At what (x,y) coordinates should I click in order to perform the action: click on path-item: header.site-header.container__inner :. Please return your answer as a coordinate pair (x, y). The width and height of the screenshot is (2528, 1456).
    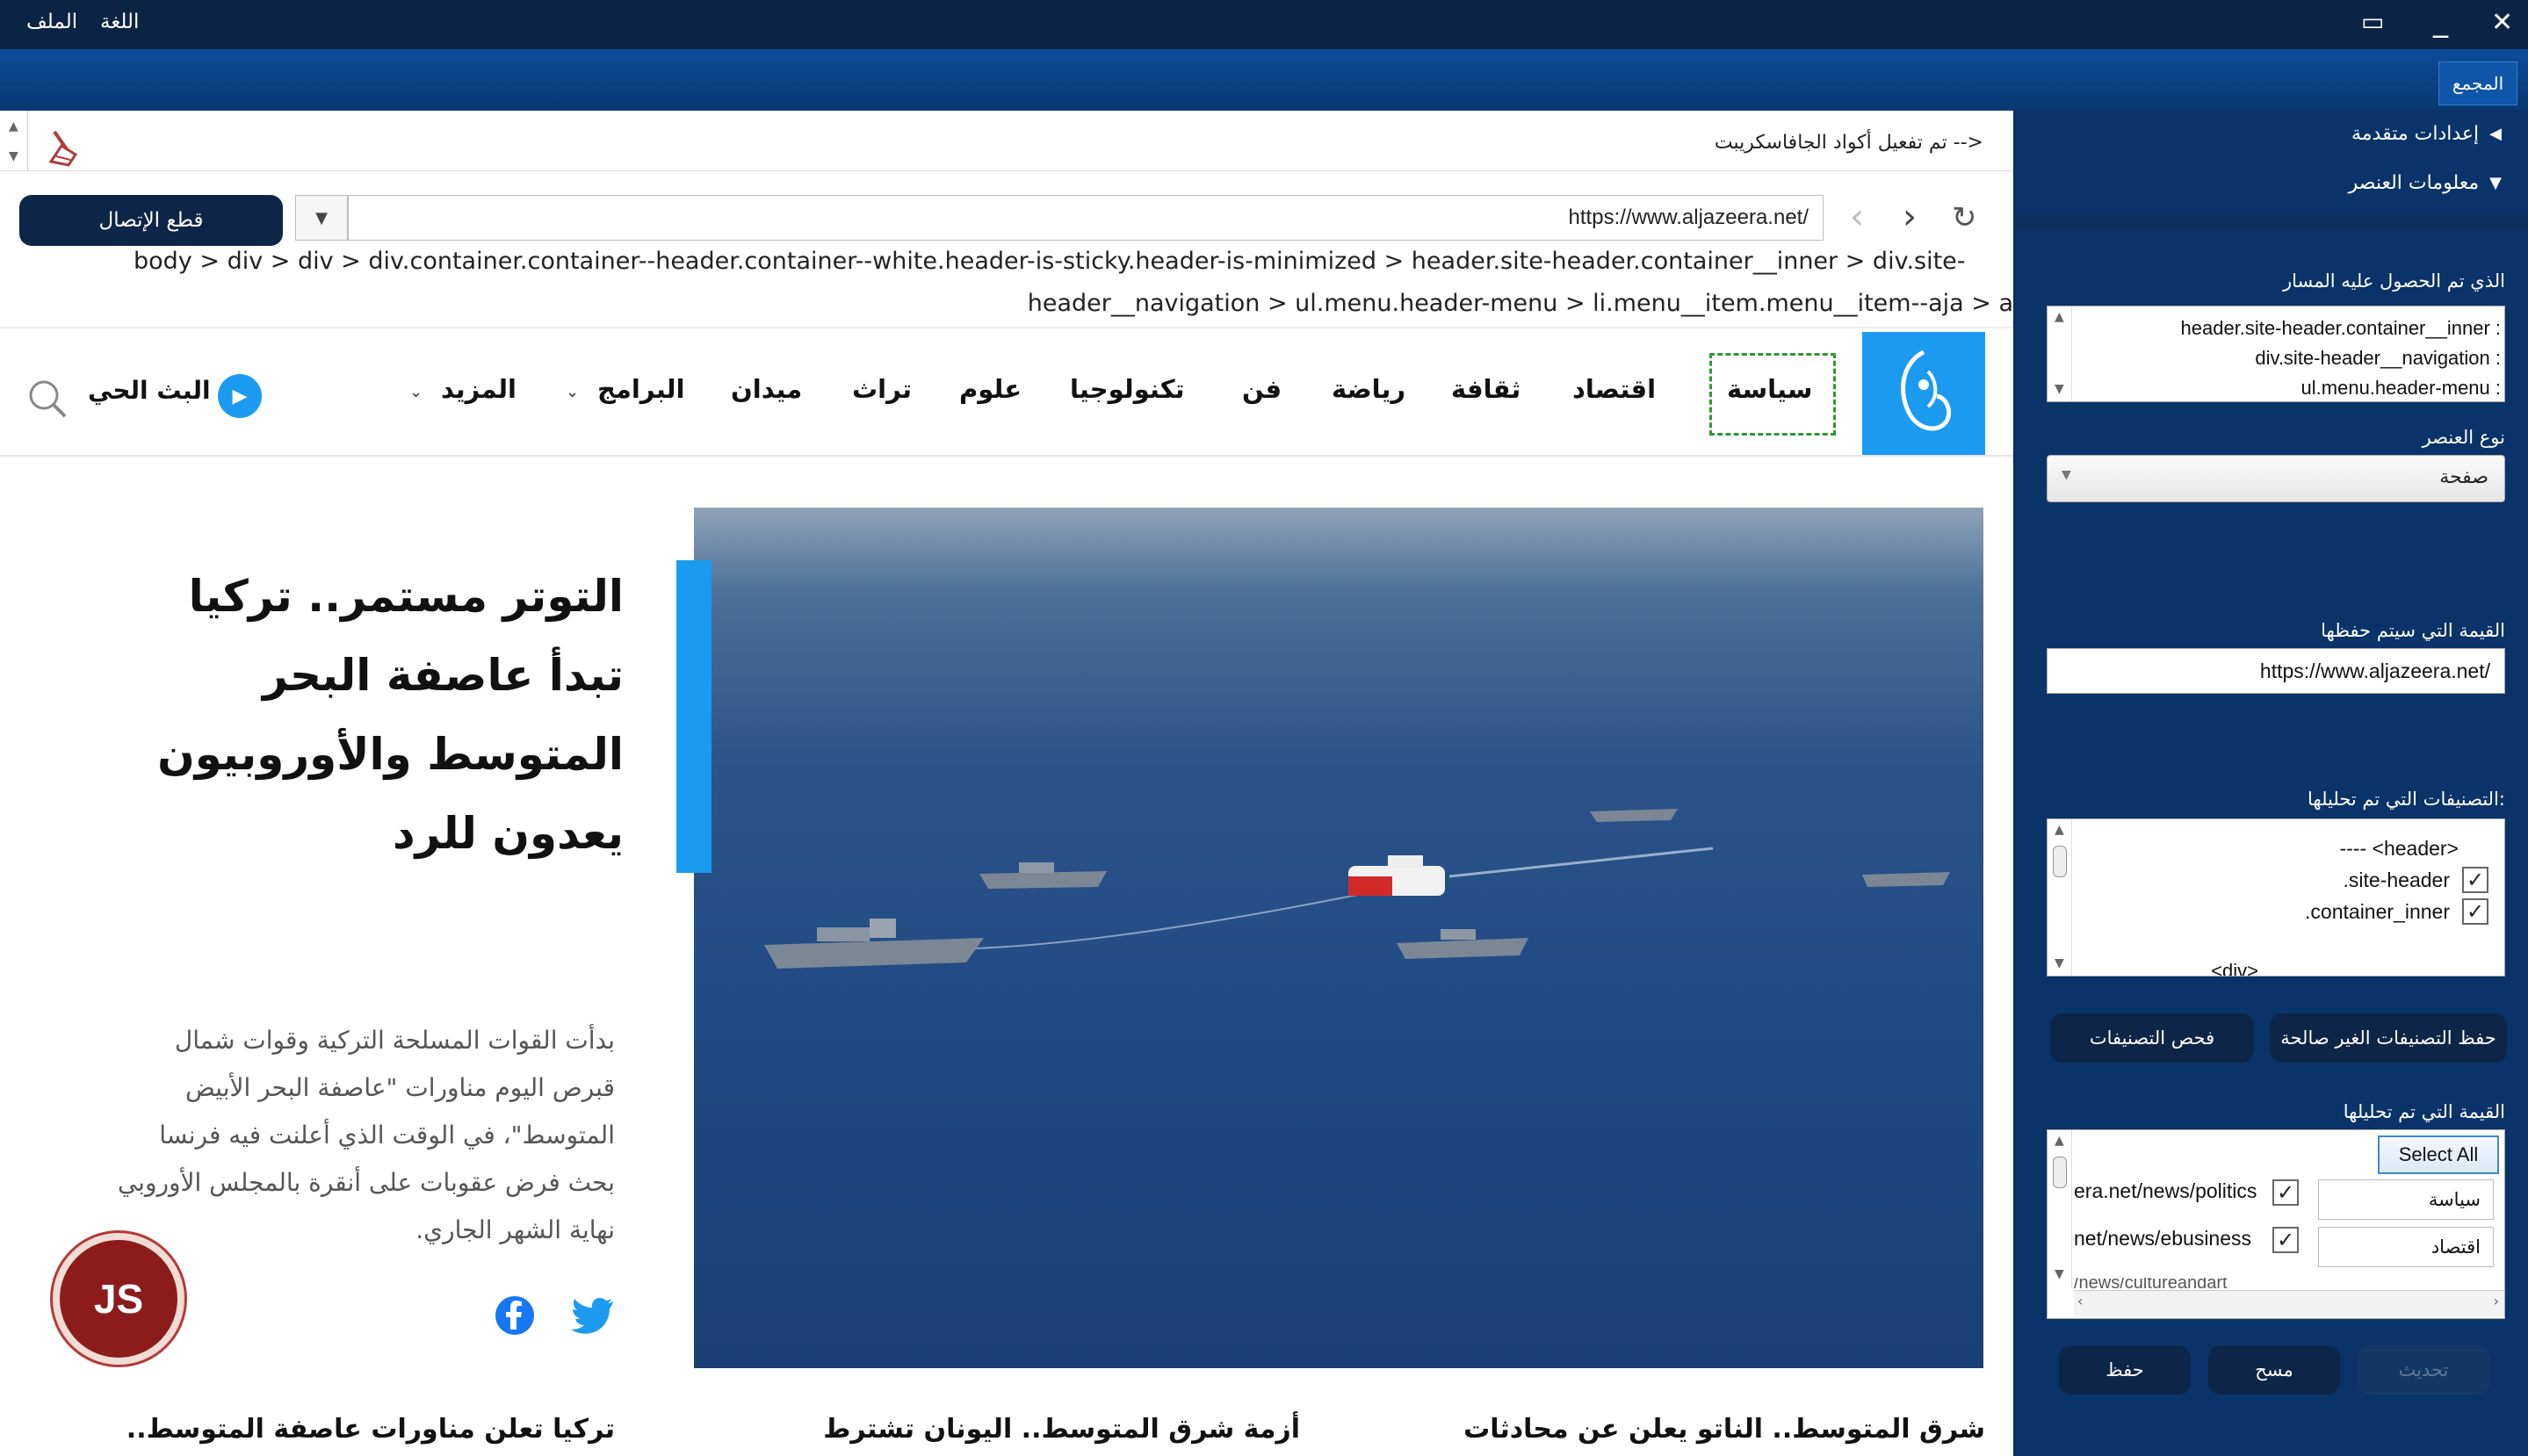
    Looking at the image, I should click on (2341, 328).